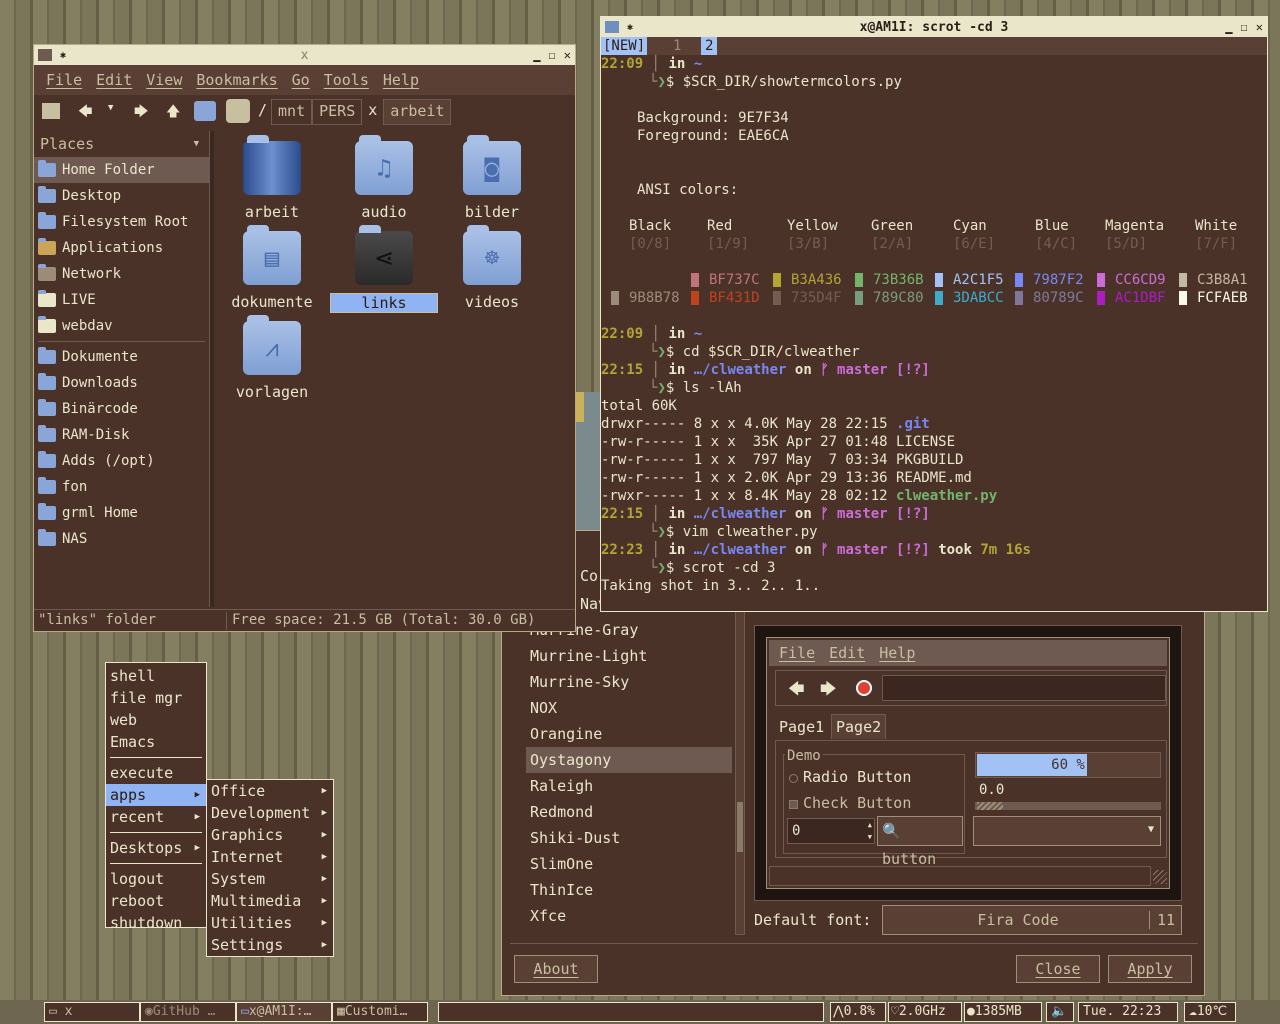 This screenshot has height=1024, width=1280. What do you see at coordinates (859, 726) in the screenshot?
I see `preview-tab-page2: Page2` at bounding box center [859, 726].